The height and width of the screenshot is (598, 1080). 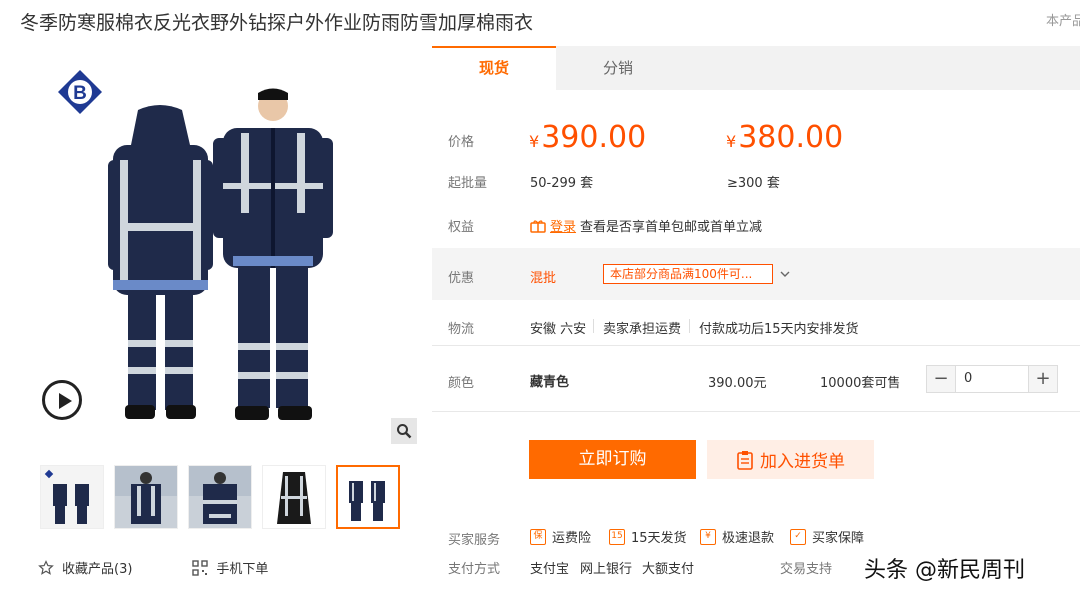 What do you see at coordinates (594, 137) in the screenshot?
I see `price-tier-1-value: 390.00` at bounding box center [594, 137].